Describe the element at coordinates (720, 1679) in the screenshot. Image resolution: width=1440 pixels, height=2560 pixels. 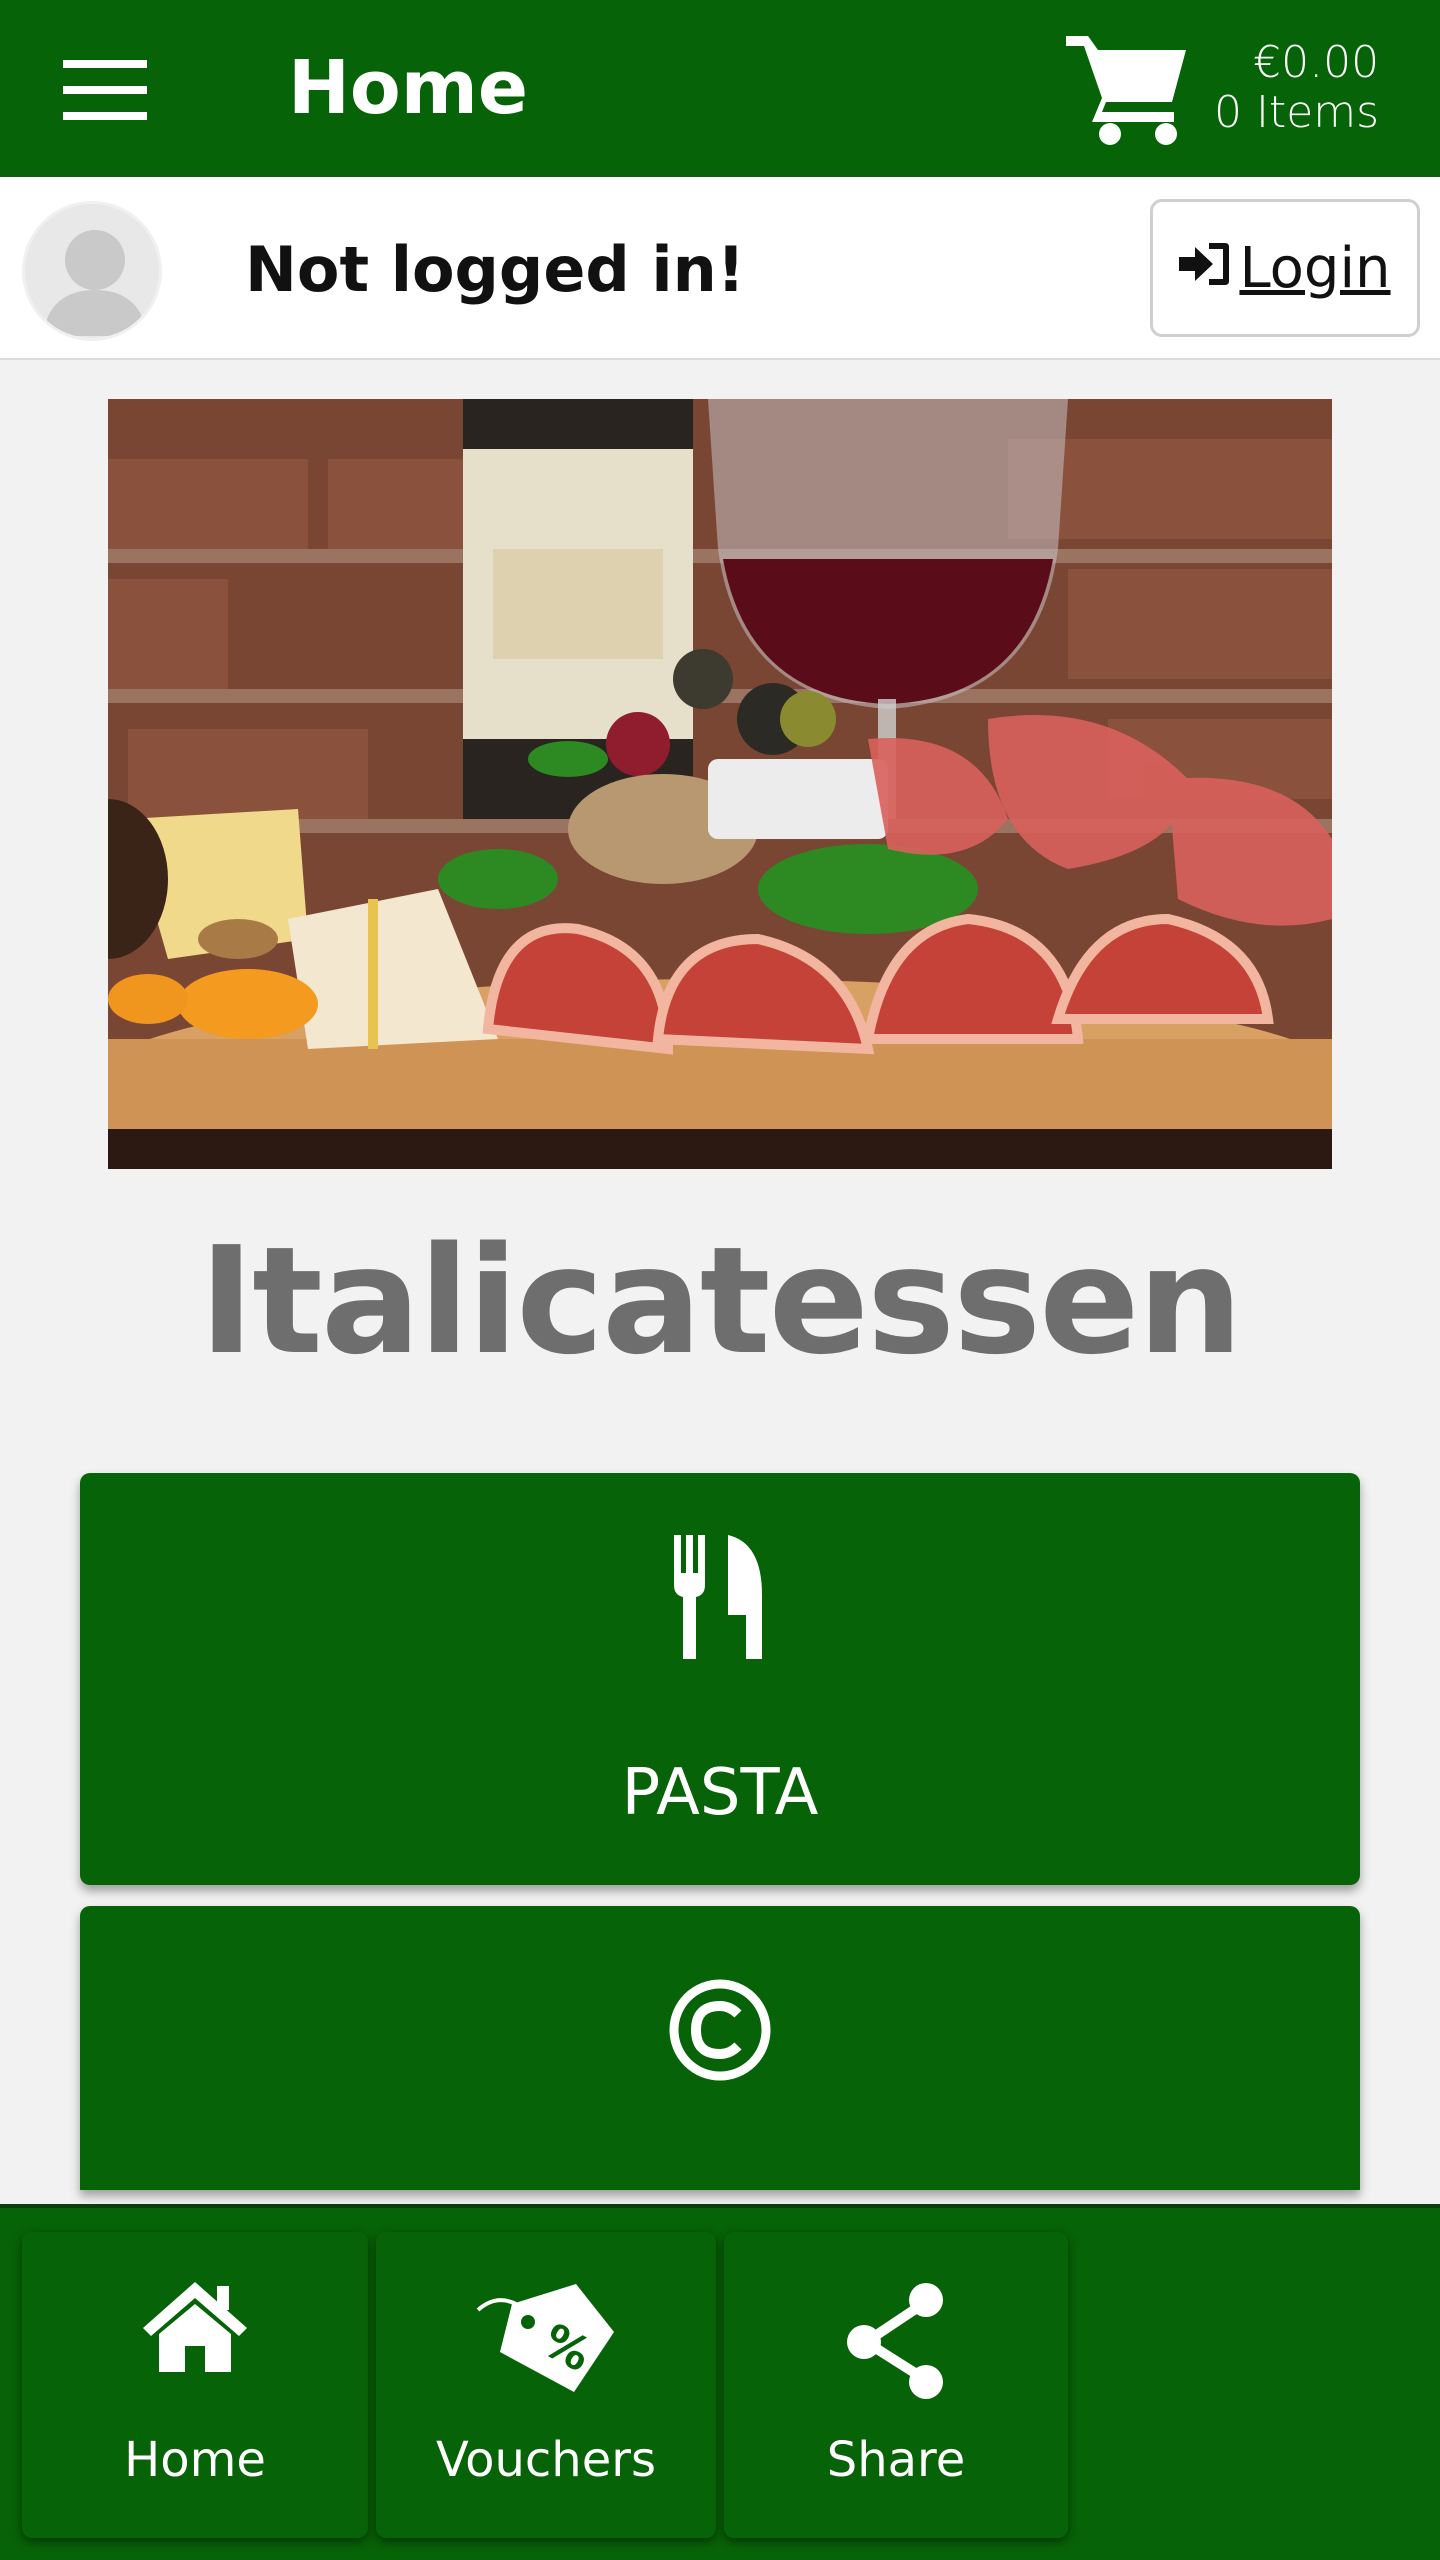
I see `category-pasta-button: PASTA` at that location.